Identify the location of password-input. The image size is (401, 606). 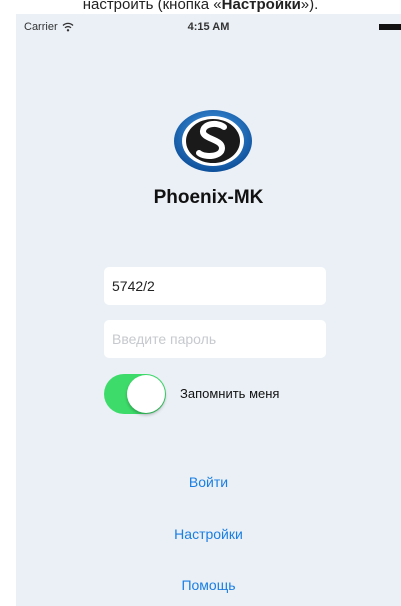
(215, 339).